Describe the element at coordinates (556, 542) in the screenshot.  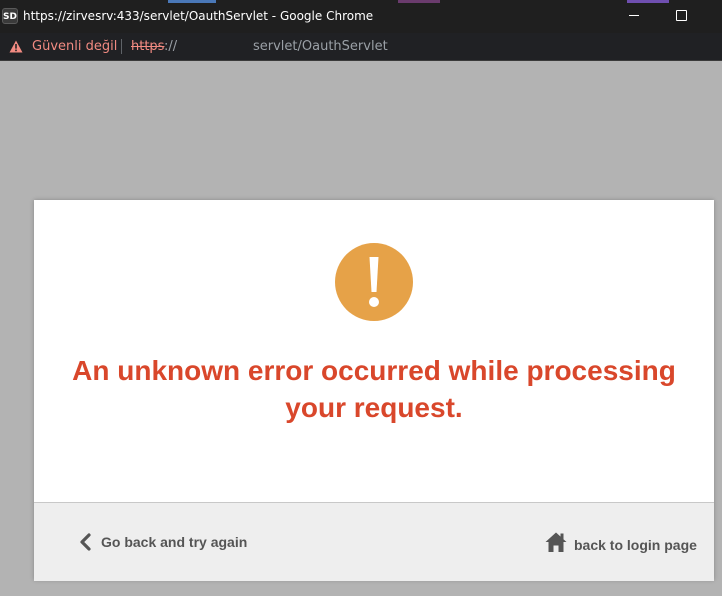
I see `home-icon` at that location.